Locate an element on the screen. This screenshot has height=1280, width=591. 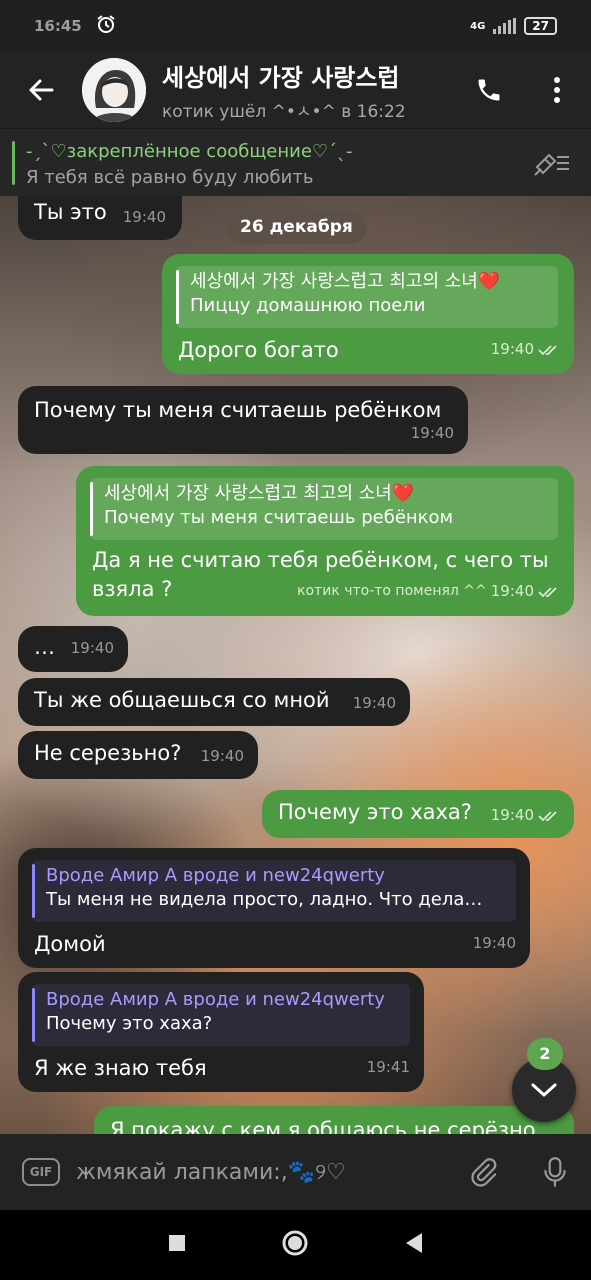
home-circle-icon is located at coordinates (294, 1243).